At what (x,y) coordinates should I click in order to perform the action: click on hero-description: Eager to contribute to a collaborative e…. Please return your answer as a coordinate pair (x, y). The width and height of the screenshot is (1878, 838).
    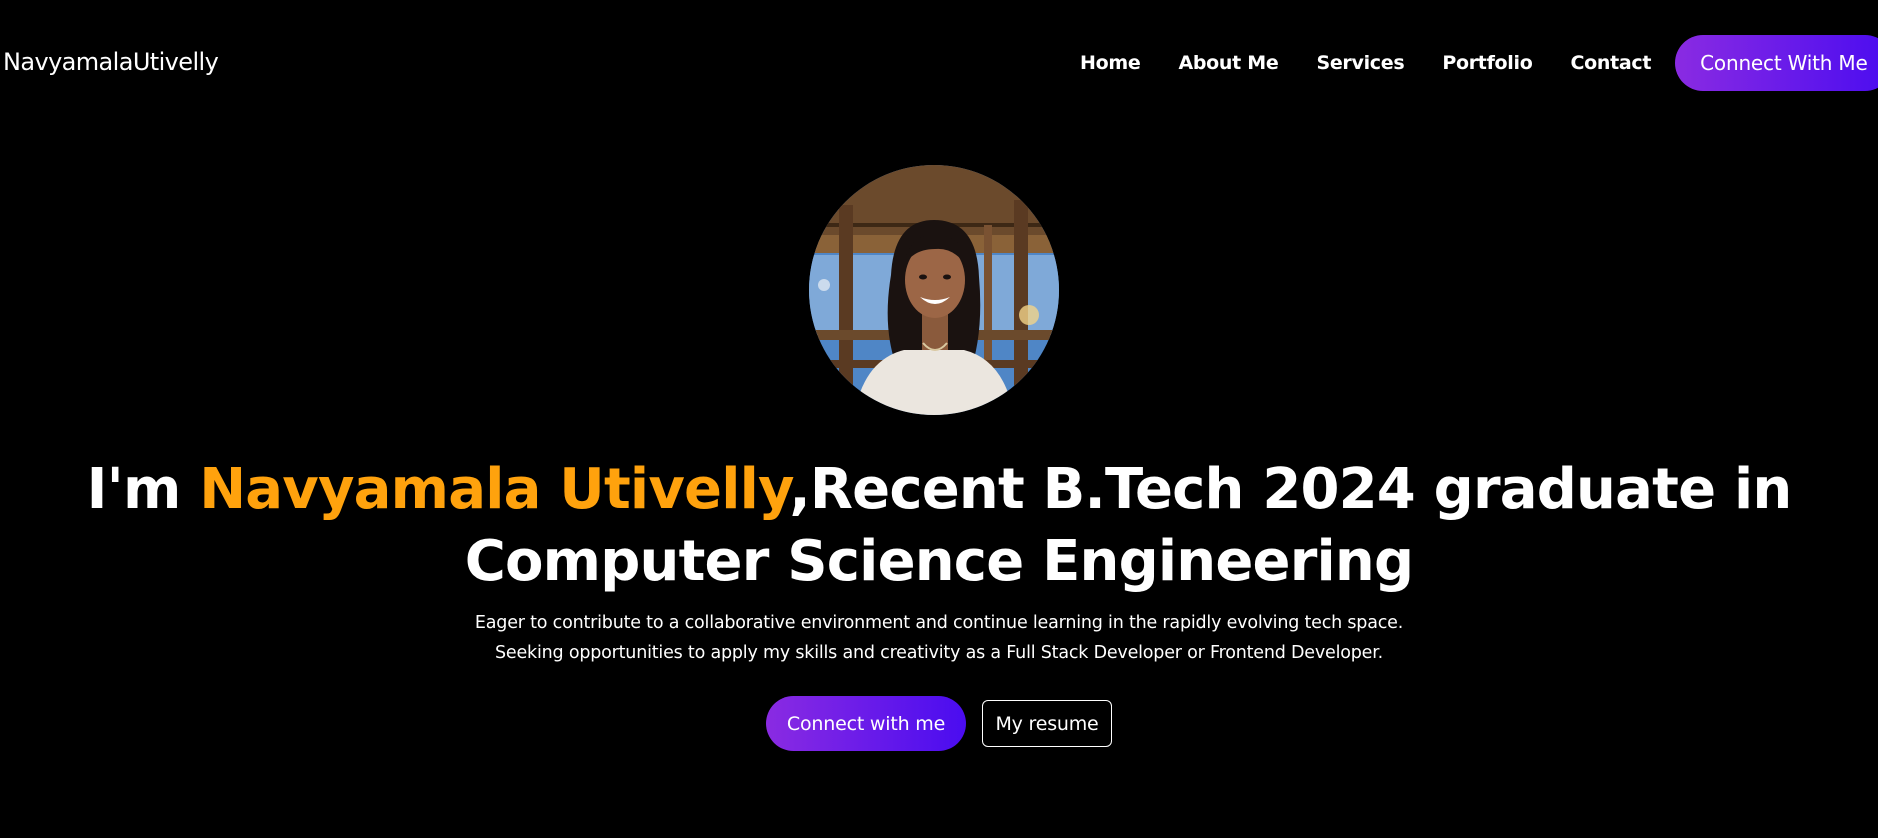
    Looking at the image, I should click on (939, 638).